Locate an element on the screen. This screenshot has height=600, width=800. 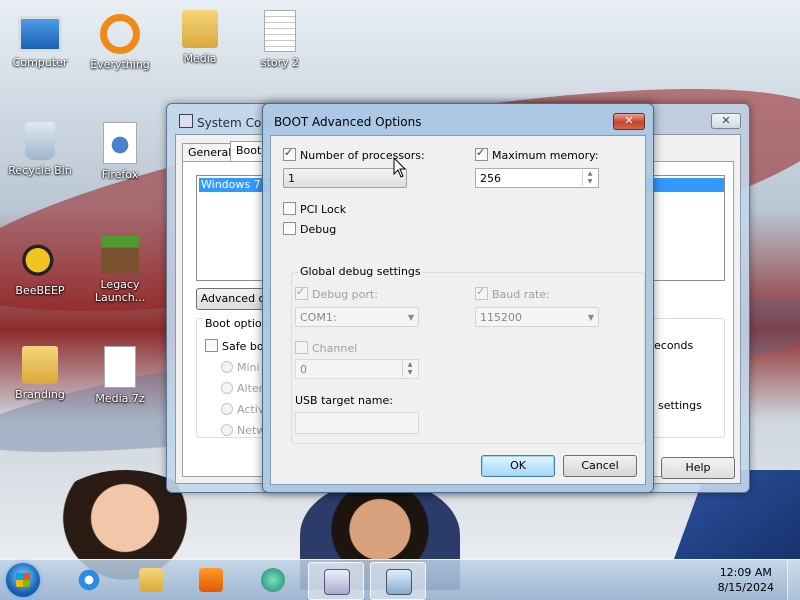
help-button: Help is located at coordinates (698, 468).